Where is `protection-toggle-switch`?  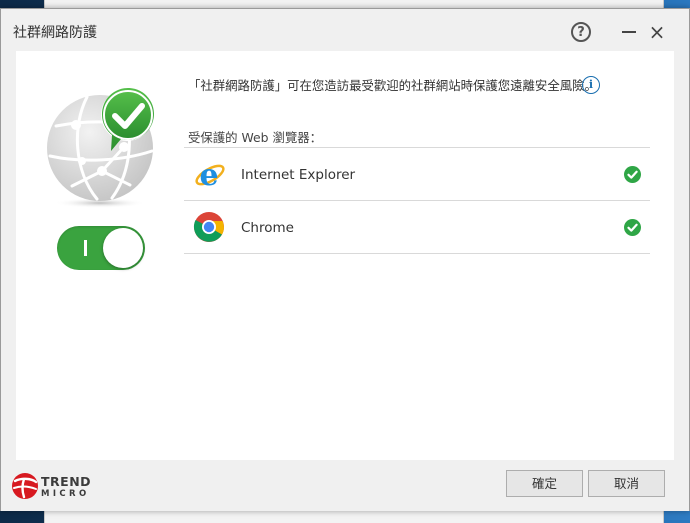
protection-toggle-switch is located at coordinates (101, 248).